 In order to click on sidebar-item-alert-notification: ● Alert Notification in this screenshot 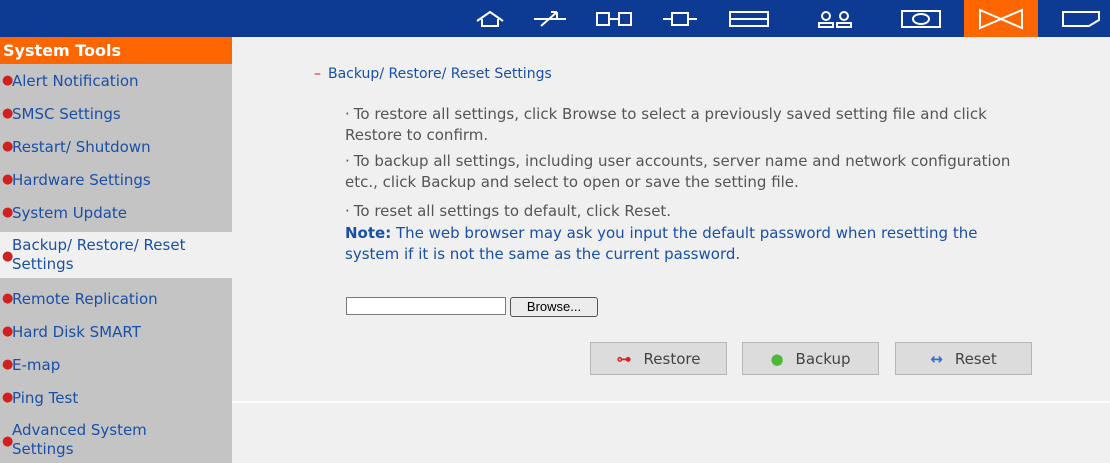, I will do `click(116, 82)`.